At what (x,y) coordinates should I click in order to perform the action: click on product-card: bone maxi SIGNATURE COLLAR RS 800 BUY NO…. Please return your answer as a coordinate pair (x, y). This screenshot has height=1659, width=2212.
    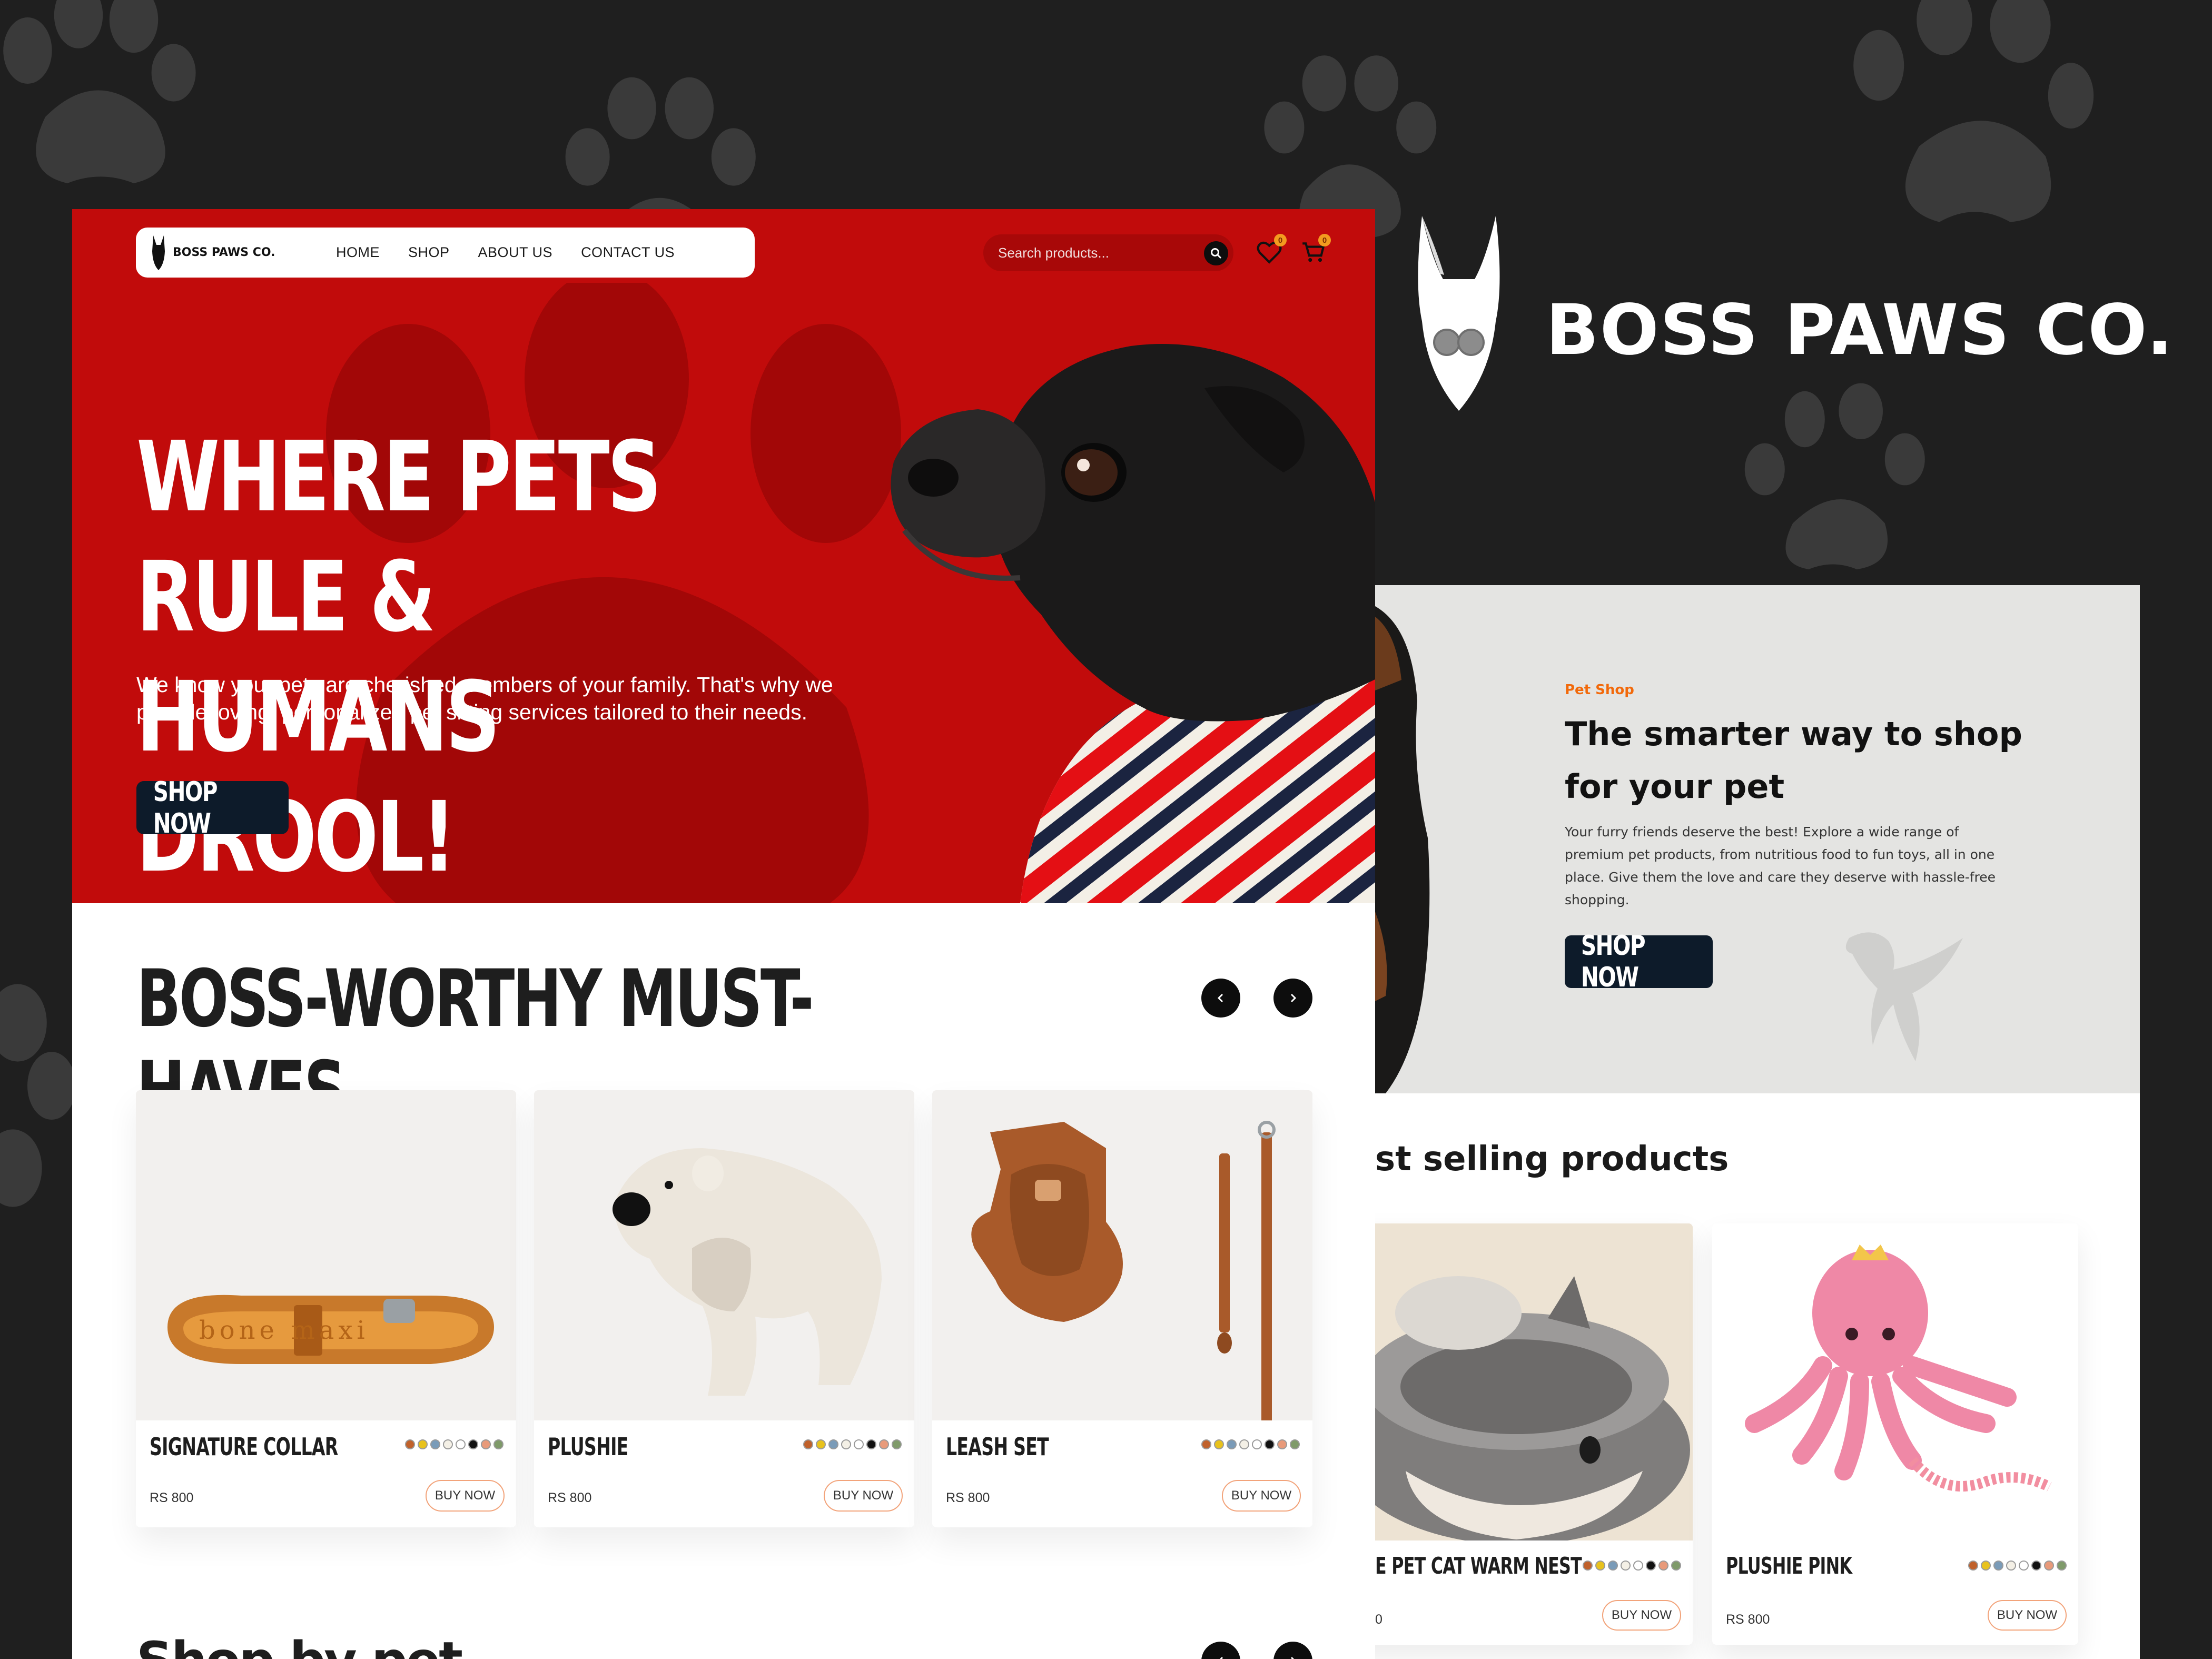
    Looking at the image, I should click on (326, 1308).